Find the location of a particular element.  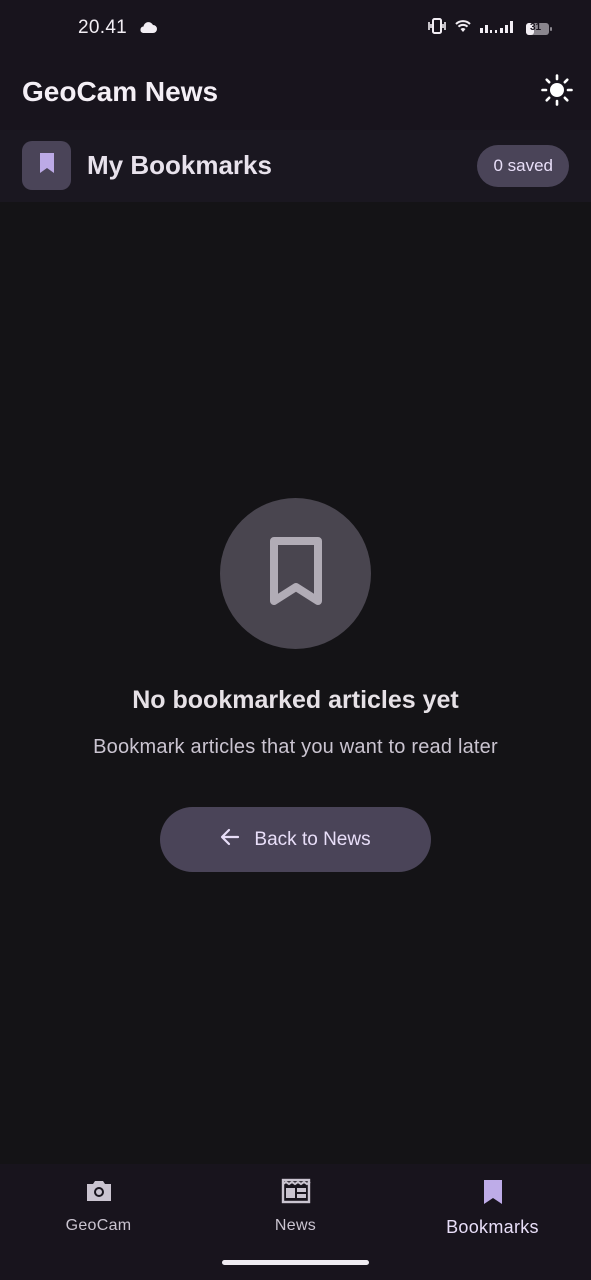

empty-state-circle is located at coordinates (295, 573).